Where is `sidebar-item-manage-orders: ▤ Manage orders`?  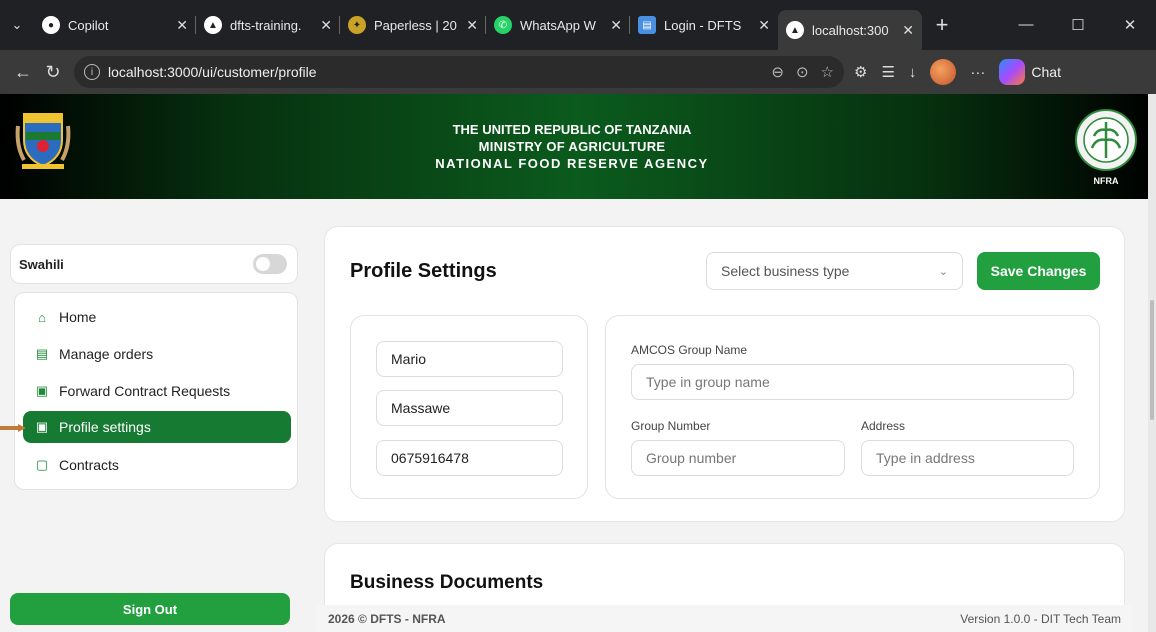 sidebar-item-manage-orders: ▤ Manage orders is located at coordinates (157, 354).